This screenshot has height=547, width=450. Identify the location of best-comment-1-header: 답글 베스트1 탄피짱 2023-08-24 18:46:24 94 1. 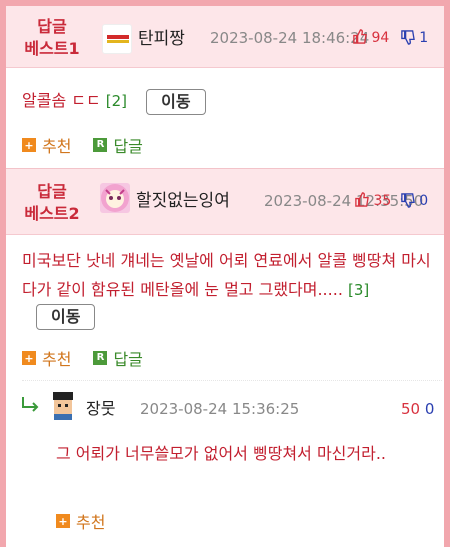
(225, 37).